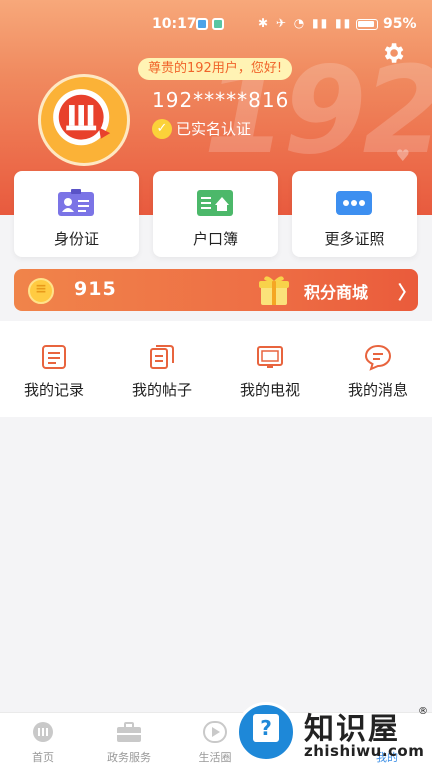  What do you see at coordinates (270, 369) in the screenshot?
I see `menu-item-my-tv: 我的电视` at bounding box center [270, 369].